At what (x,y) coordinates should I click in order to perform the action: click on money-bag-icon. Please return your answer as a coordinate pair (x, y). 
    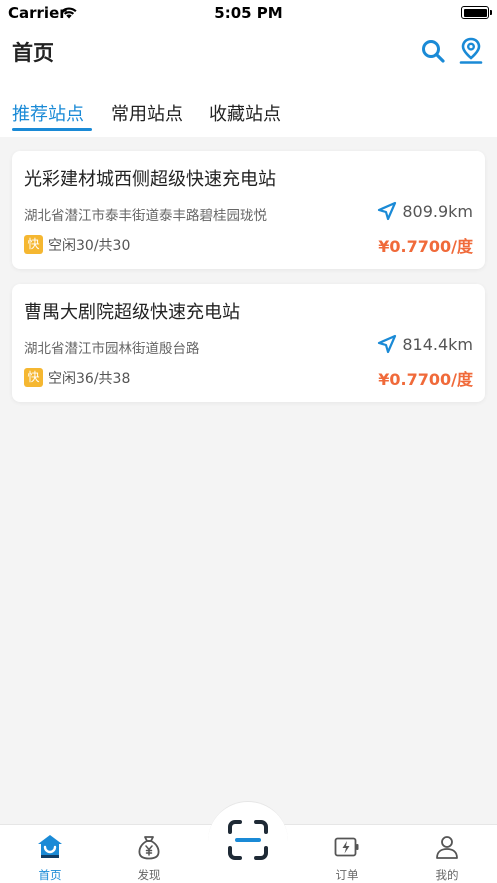
    Looking at the image, I should click on (149, 848).